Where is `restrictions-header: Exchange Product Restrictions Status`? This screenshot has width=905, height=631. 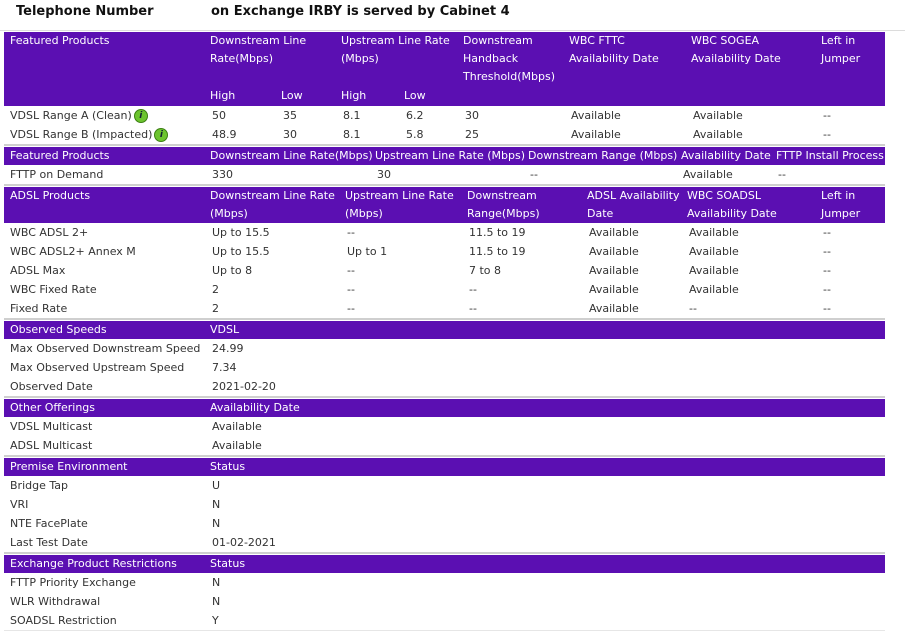
restrictions-header: Exchange Product Restrictions Status is located at coordinates (444, 564).